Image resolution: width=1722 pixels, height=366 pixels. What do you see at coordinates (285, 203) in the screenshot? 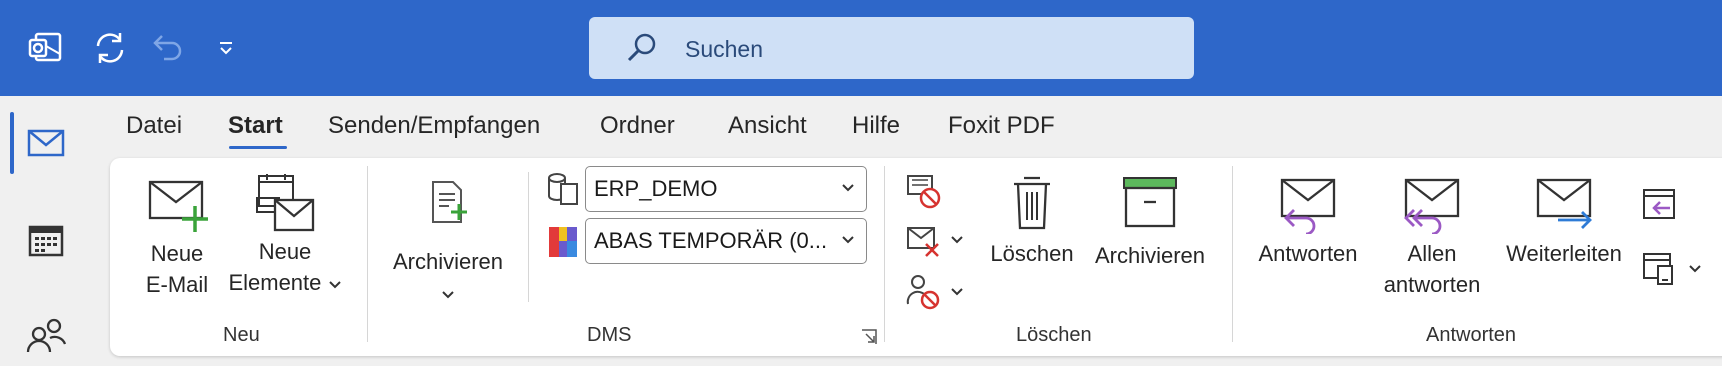
I see `new-items-icon` at bounding box center [285, 203].